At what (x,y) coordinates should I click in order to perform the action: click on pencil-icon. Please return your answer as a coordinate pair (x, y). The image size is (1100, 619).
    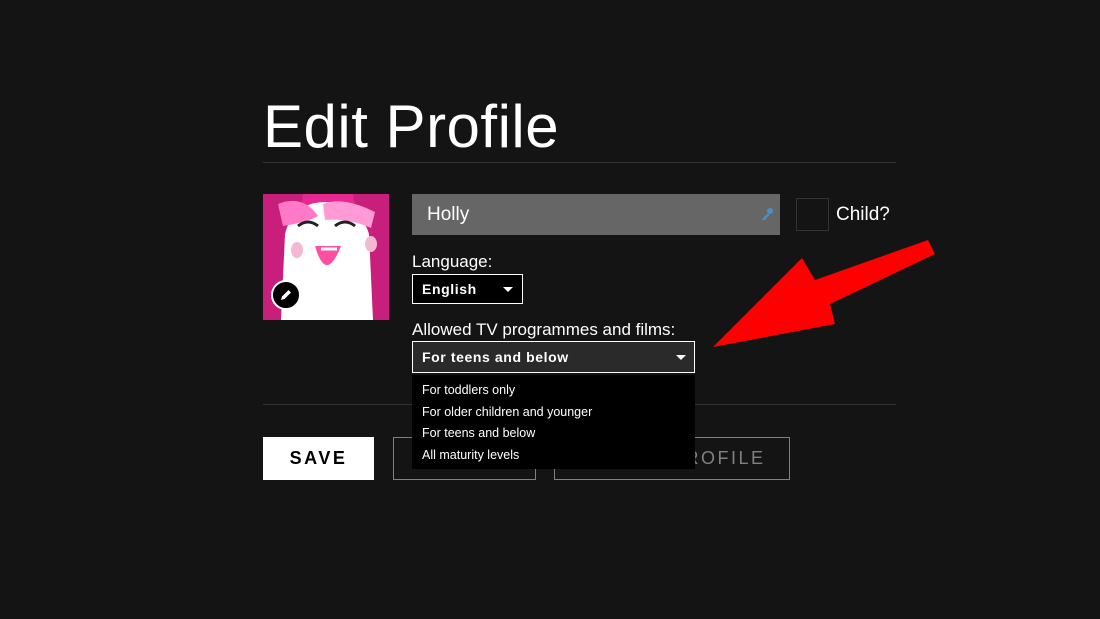
    Looking at the image, I should click on (286, 295).